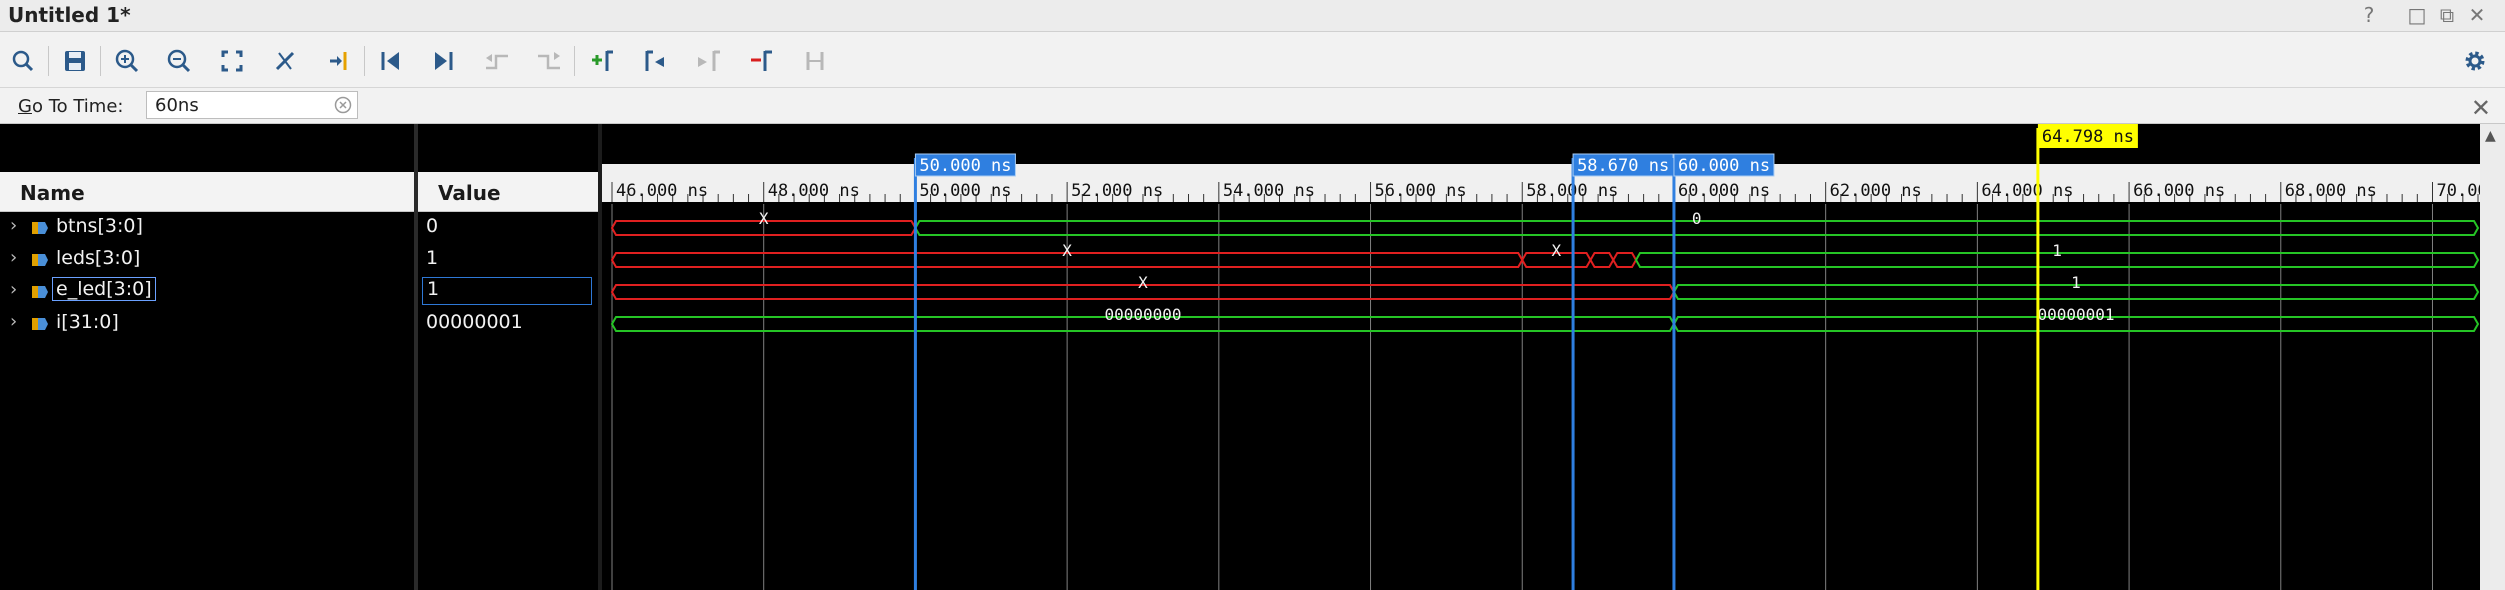  I want to click on signal-name: leds[3:0], so click(98, 258).